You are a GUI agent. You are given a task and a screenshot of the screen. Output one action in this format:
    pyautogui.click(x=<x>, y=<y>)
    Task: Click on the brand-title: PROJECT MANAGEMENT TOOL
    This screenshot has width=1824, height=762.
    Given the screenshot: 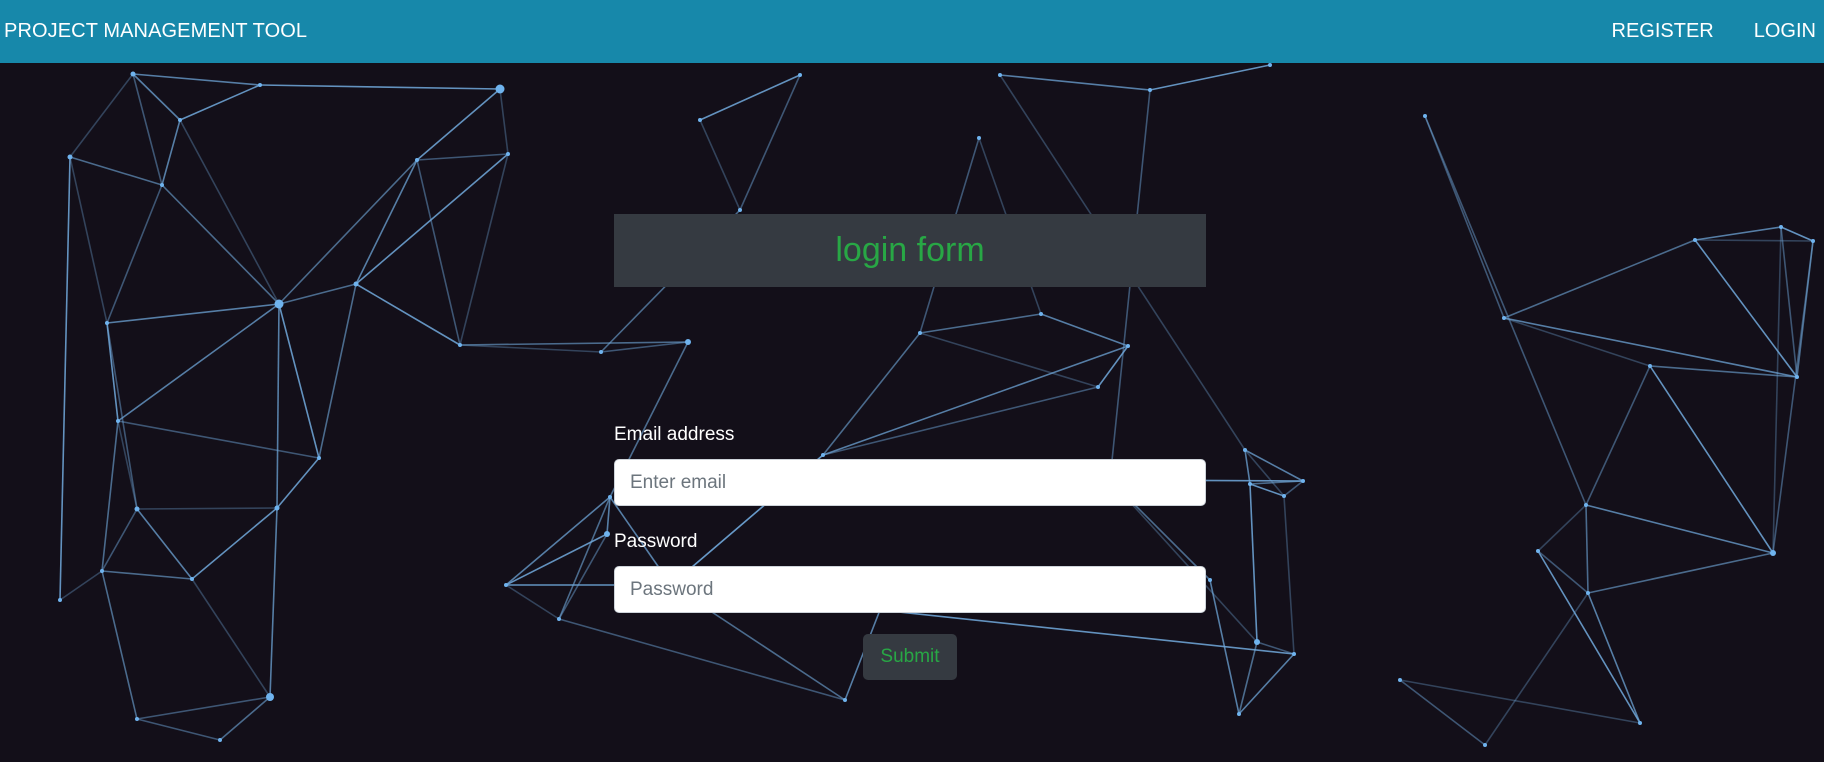 What is the action you would take?
    pyautogui.click(x=153, y=31)
    